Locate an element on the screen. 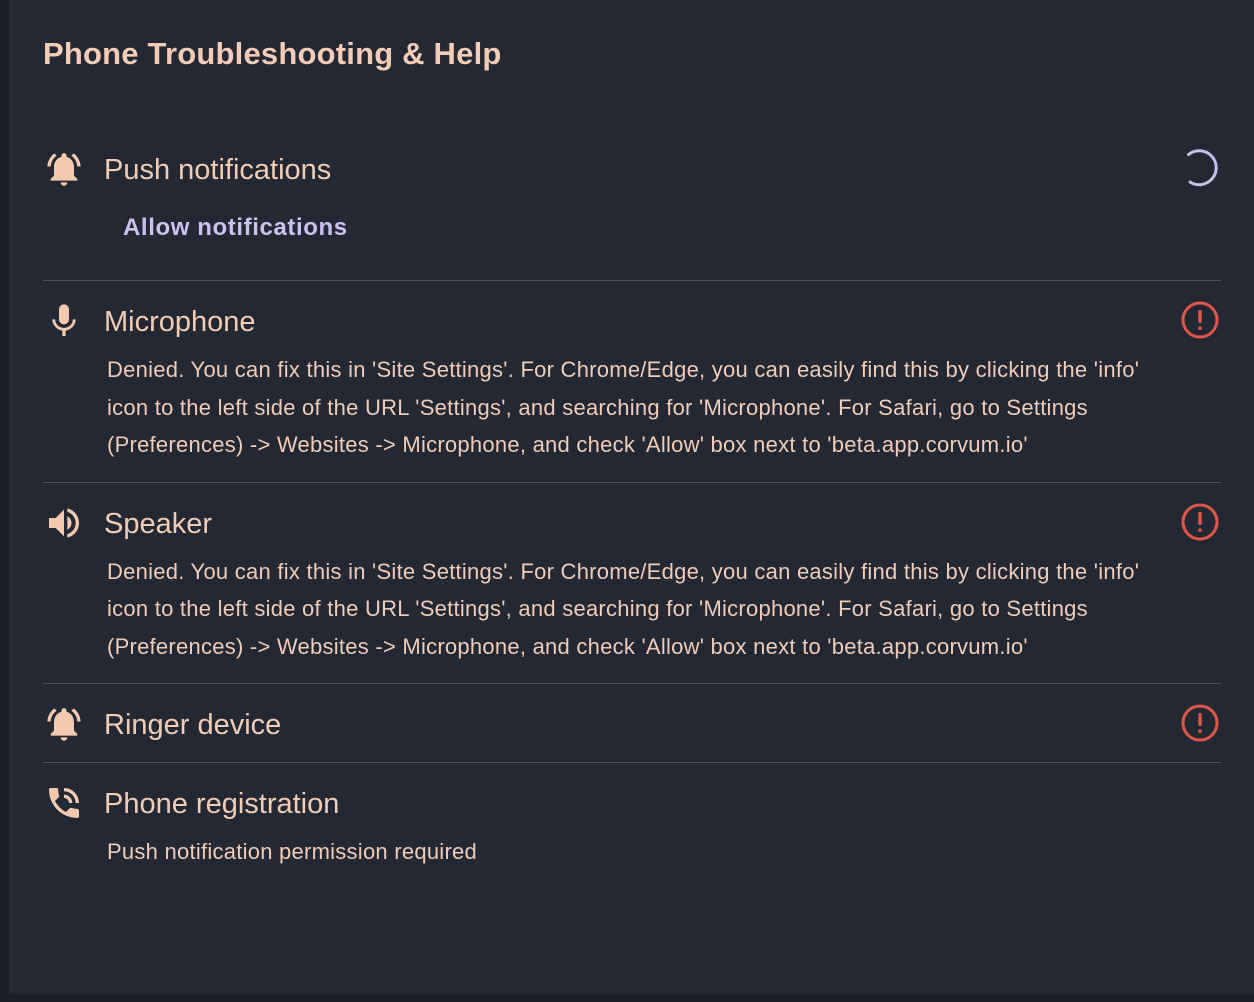  allow-notifications-button: Allow notifications is located at coordinates (235, 245).